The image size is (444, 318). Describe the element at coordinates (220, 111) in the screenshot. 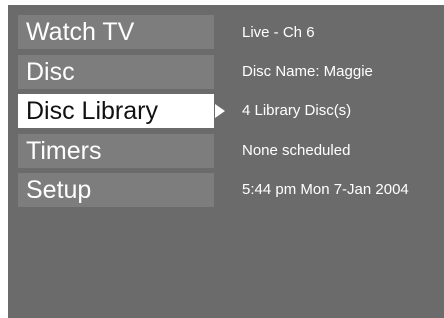

I see `selection-arrow-icon` at that location.